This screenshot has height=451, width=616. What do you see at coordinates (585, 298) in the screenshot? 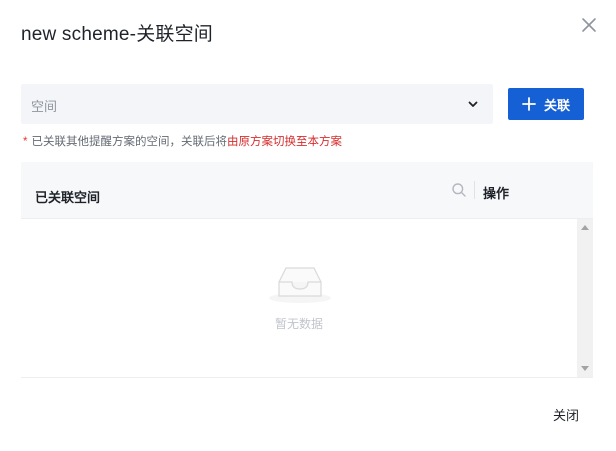
I see `table-scrollbar` at bounding box center [585, 298].